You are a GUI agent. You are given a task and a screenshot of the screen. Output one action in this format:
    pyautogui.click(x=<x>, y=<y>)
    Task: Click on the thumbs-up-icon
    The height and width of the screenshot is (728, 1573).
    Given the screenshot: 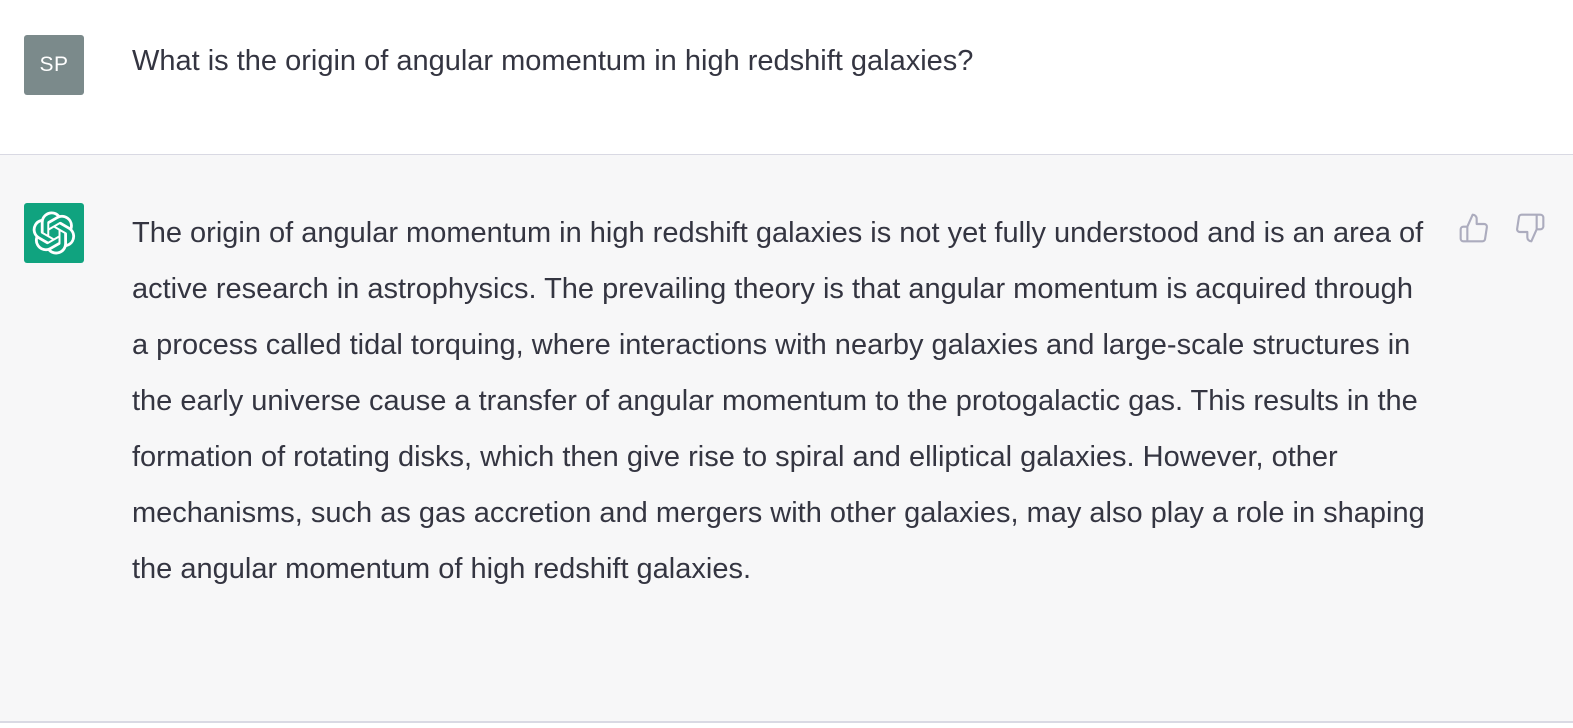 What is the action you would take?
    pyautogui.click(x=1473, y=228)
    